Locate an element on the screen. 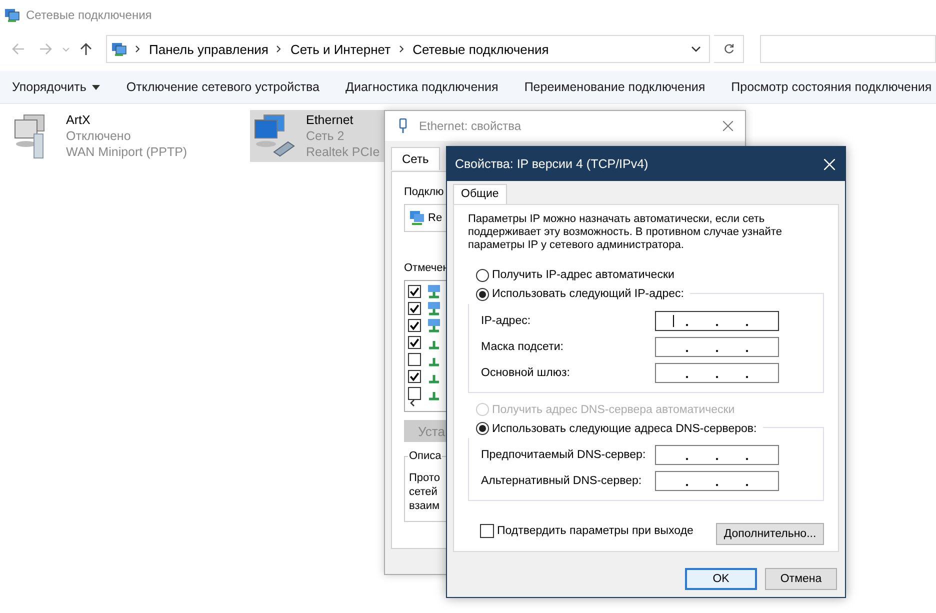 The width and height of the screenshot is (936, 613). toolbar-button: Просмотр состояния подключения is located at coordinates (828, 87).